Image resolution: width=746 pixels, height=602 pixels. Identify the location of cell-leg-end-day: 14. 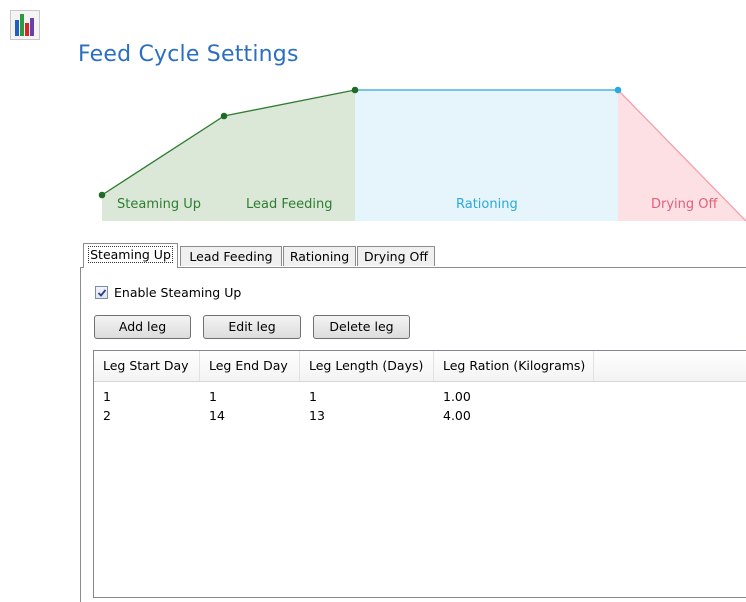
(217, 415).